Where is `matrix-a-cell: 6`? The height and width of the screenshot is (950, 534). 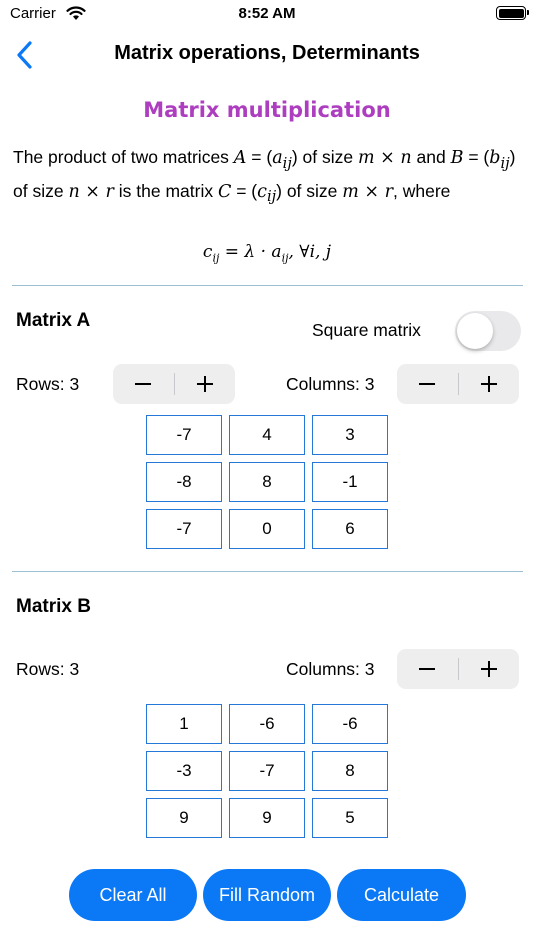 matrix-a-cell: 6 is located at coordinates (350, 529).